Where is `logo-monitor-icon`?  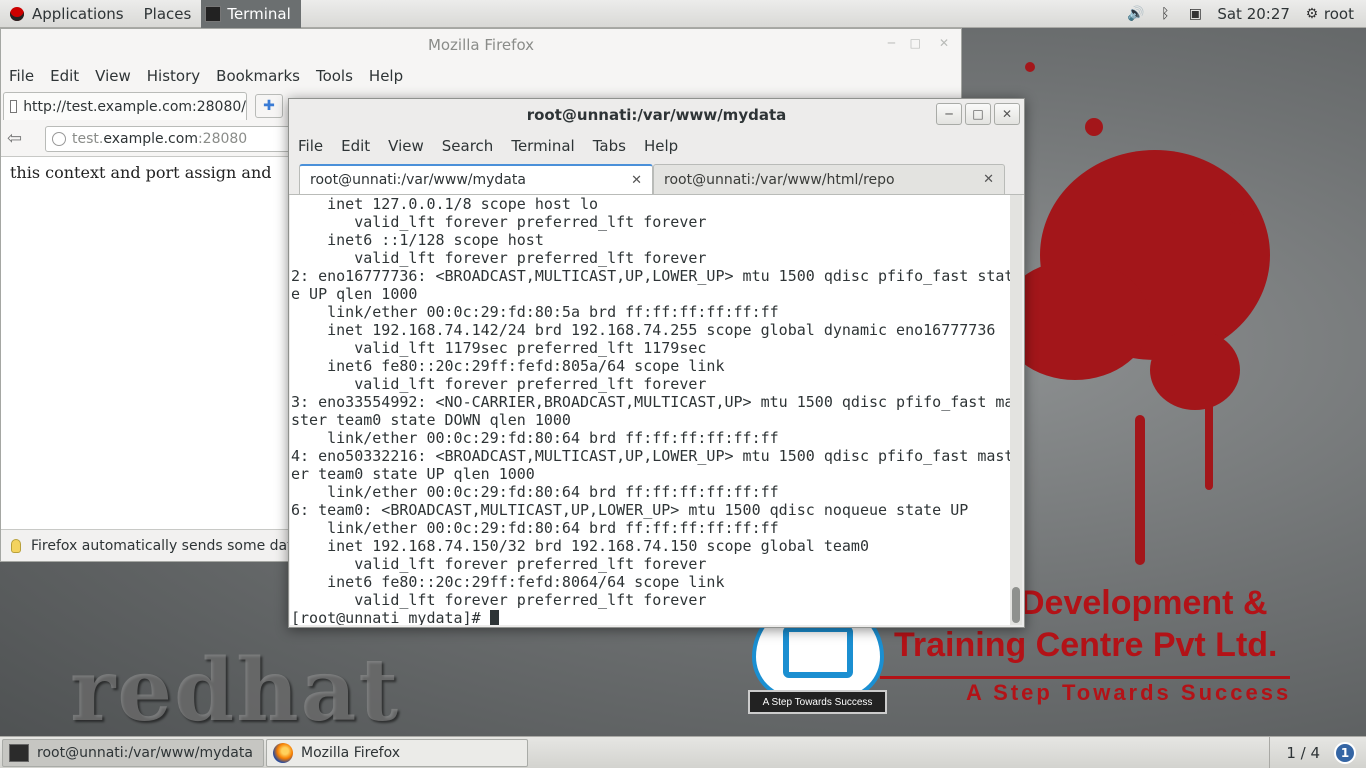
logo-monitor-icon is located at coordinates (818, 652).